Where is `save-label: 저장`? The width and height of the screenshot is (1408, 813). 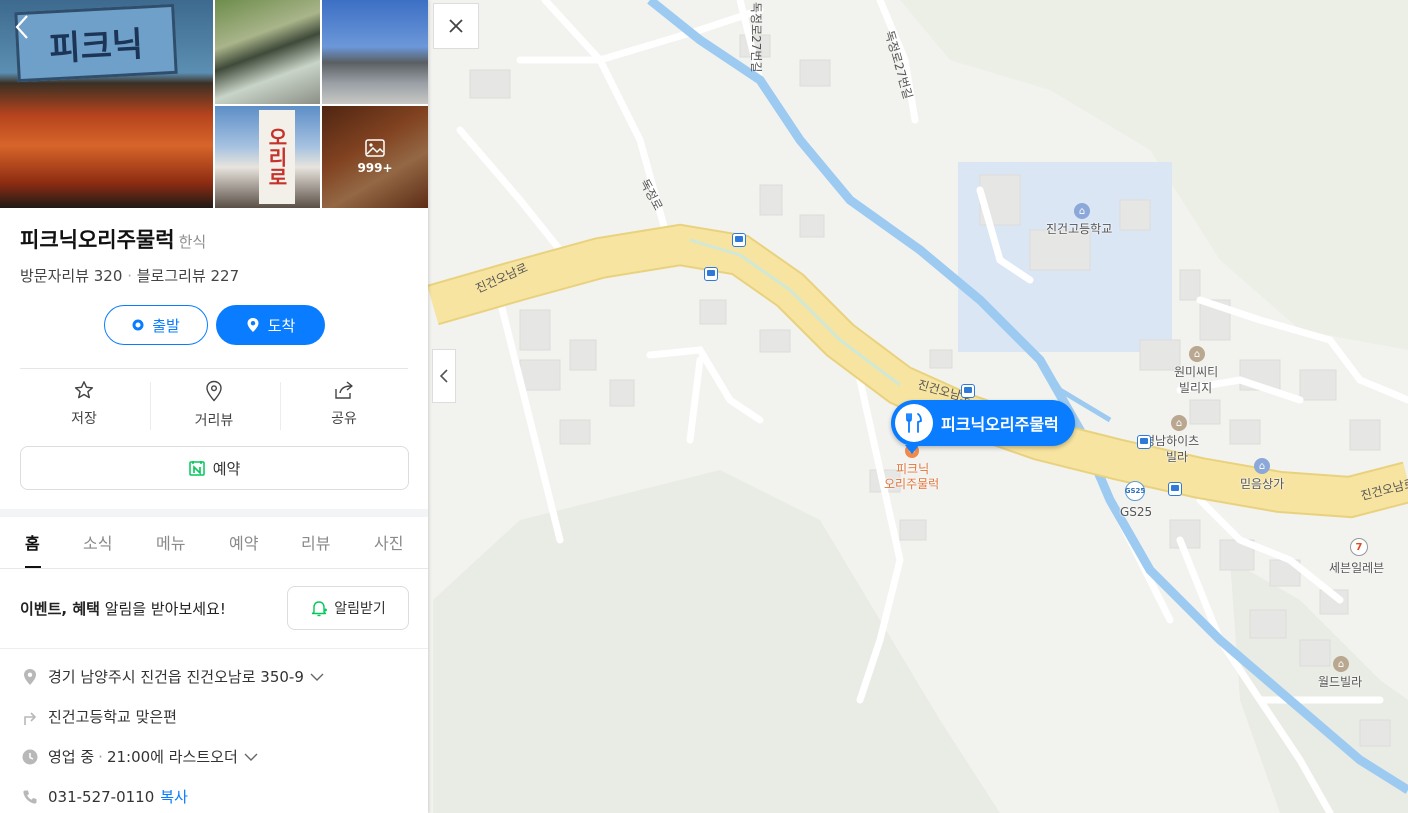 save-label: 저장 is located at coordinates (84, 419).